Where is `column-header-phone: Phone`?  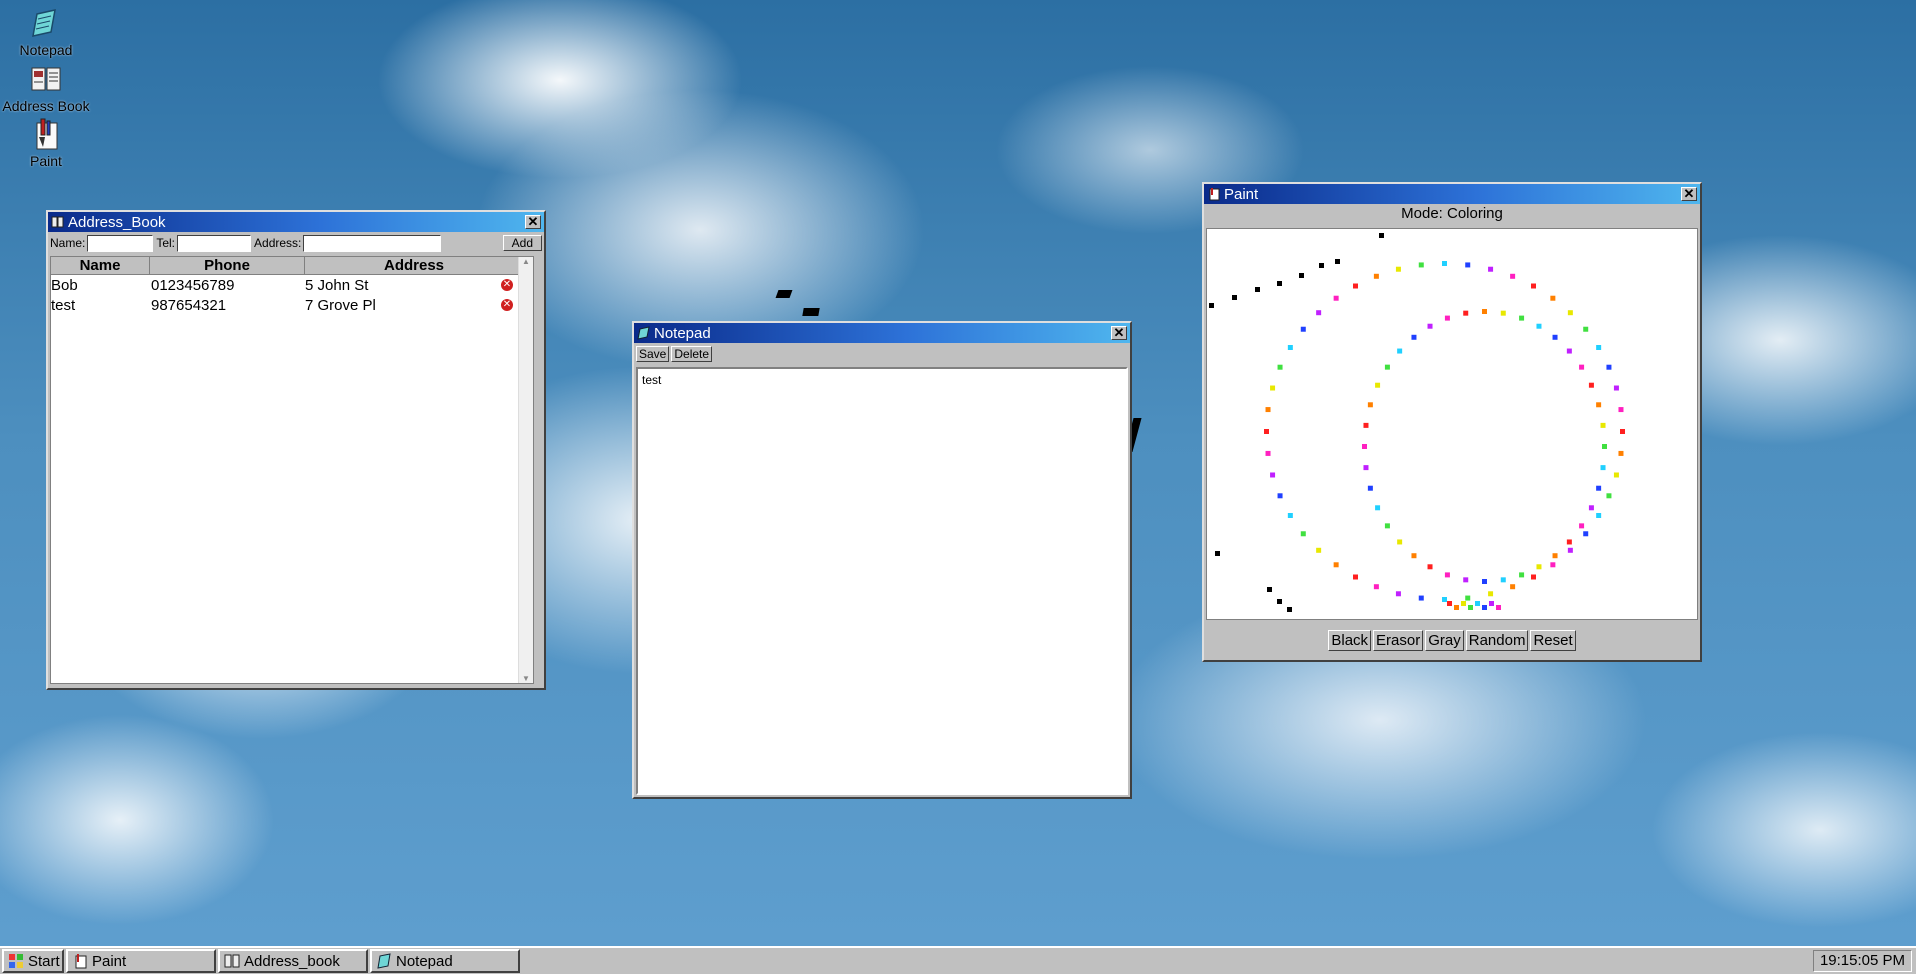 column-header-phone: Phone is located at coordinates (227, 266).